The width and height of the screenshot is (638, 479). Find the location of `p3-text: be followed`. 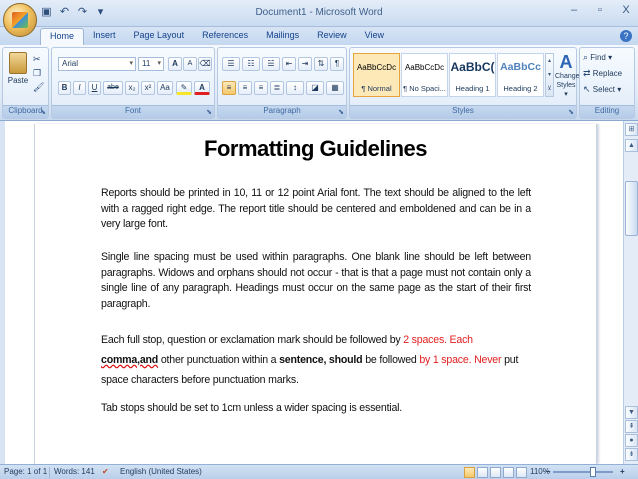

p3-text: be followed is located at coordinates (391, 360).